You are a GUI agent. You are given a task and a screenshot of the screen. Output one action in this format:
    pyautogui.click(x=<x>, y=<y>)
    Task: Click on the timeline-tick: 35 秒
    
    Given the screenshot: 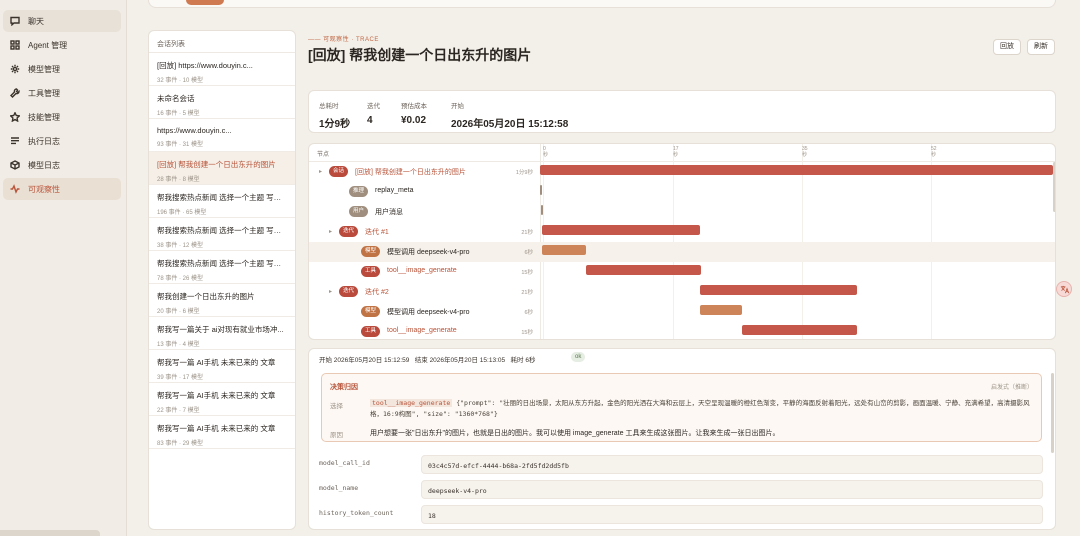 What is the action you would take?
    pyautogui.click(x=805, y=152)
    